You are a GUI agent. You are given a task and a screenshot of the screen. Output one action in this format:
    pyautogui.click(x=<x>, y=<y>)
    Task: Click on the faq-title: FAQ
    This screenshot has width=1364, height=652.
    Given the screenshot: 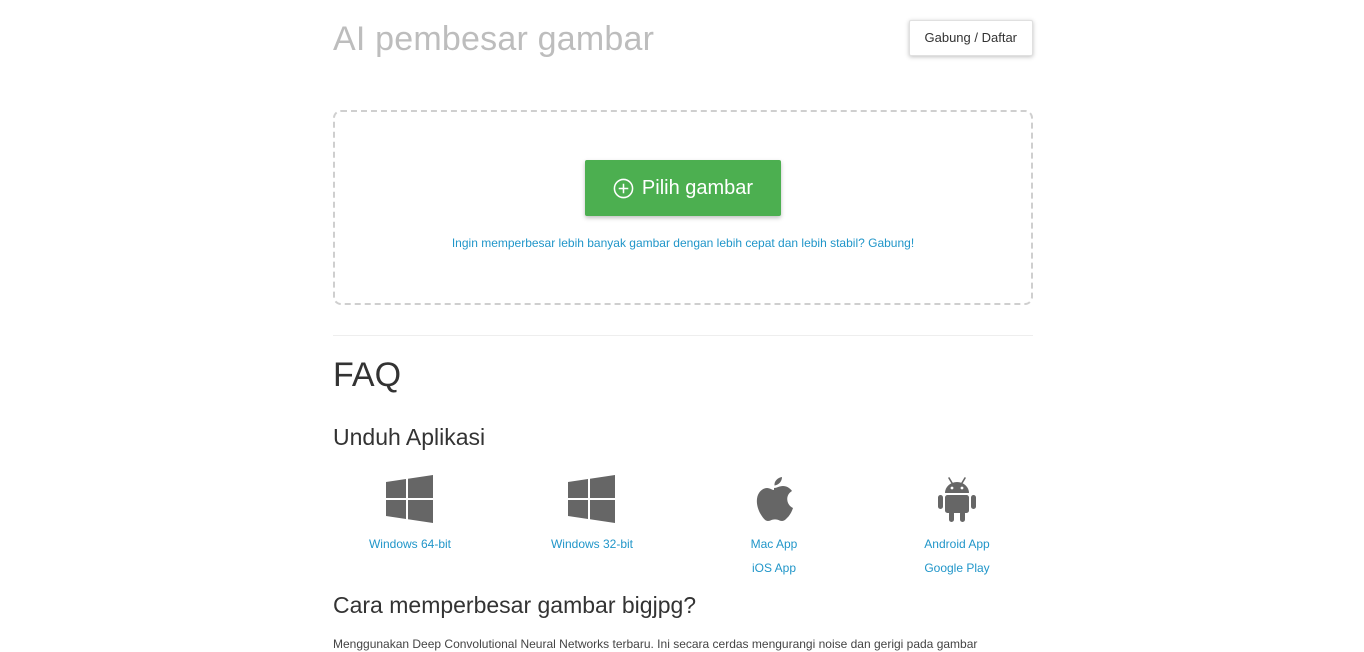 What is the action you would take?
    pyautogui.click(x=367, y=375)
    